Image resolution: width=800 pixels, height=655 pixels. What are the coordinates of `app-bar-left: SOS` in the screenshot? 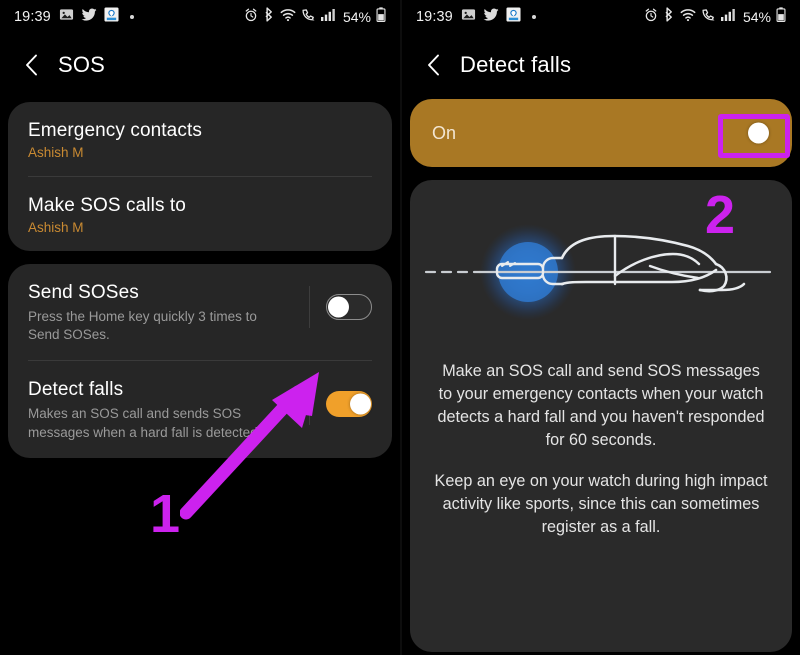 It's located at (200, 65).